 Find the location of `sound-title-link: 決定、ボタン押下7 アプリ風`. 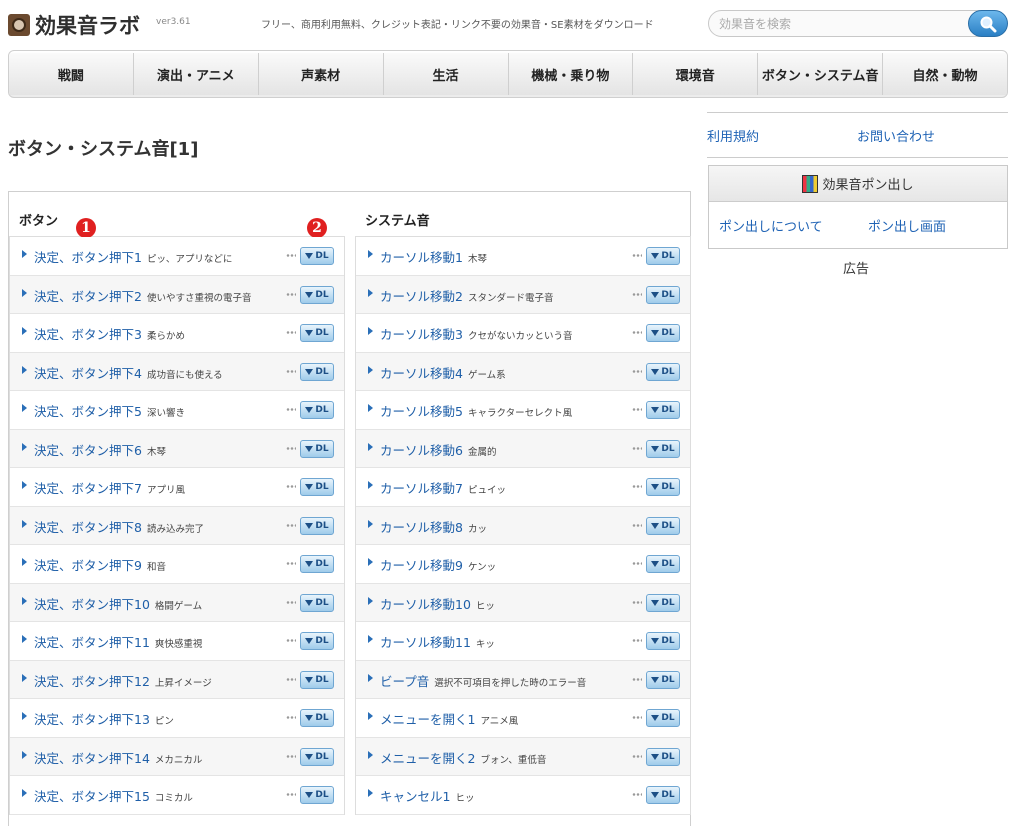

sound-title-link: 決定、ボタン押下7 アプリ風 is located at coordinates (109, 487).